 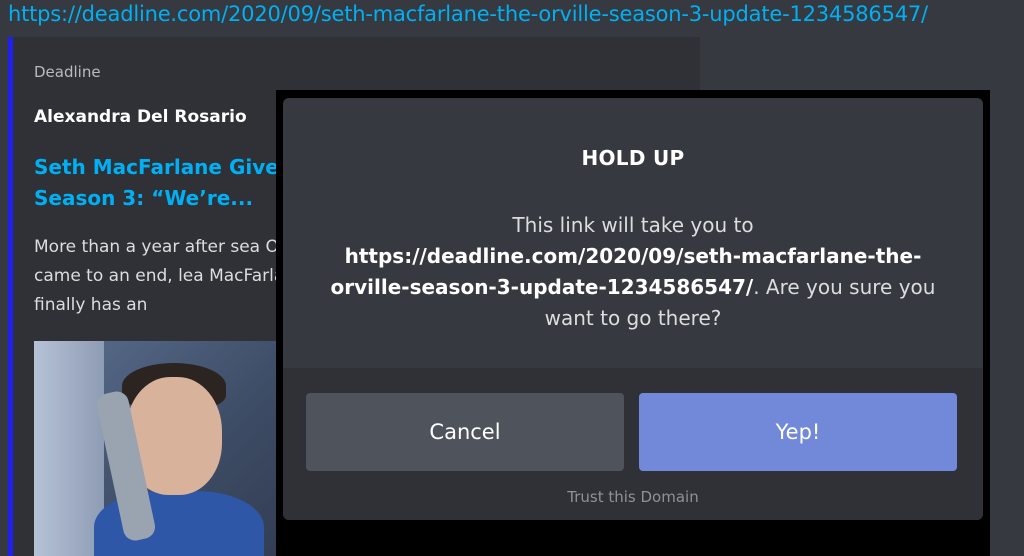 I want to click on embed-author: Alexandra Del Rosario, so click(x=140, y=117).